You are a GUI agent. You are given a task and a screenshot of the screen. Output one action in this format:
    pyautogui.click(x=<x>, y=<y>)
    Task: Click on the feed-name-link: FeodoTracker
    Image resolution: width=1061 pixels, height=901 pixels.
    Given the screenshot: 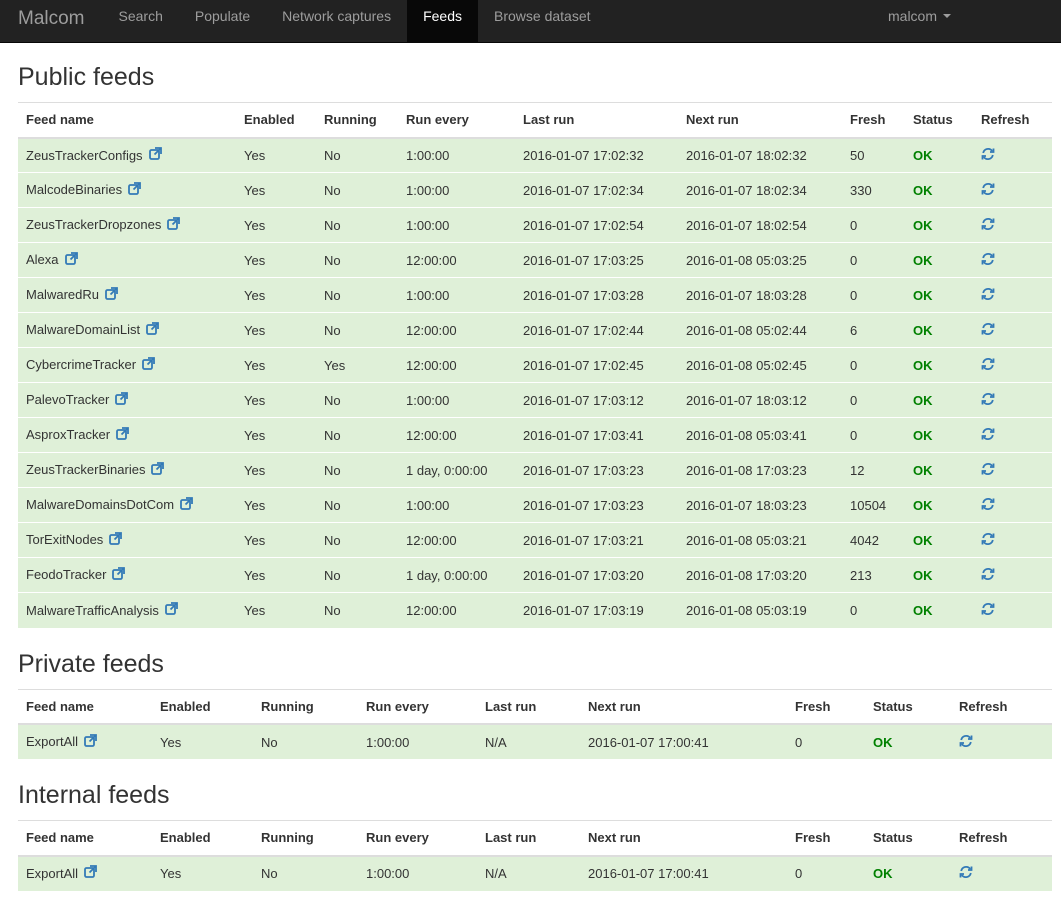 What is the action you would take?
    pyautogui.click(x=66, y=574)
    